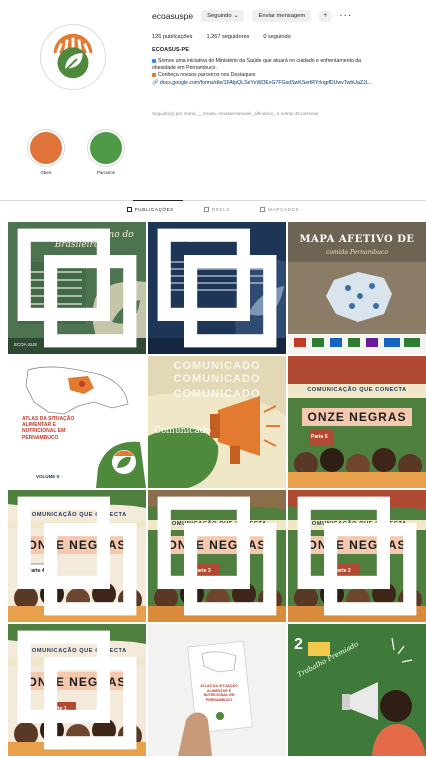  What do you see at coordinates (357, 239) in the screenshot?
I see `post-title: MAPA AFETIVO DE` at bounding box center [357, 239].